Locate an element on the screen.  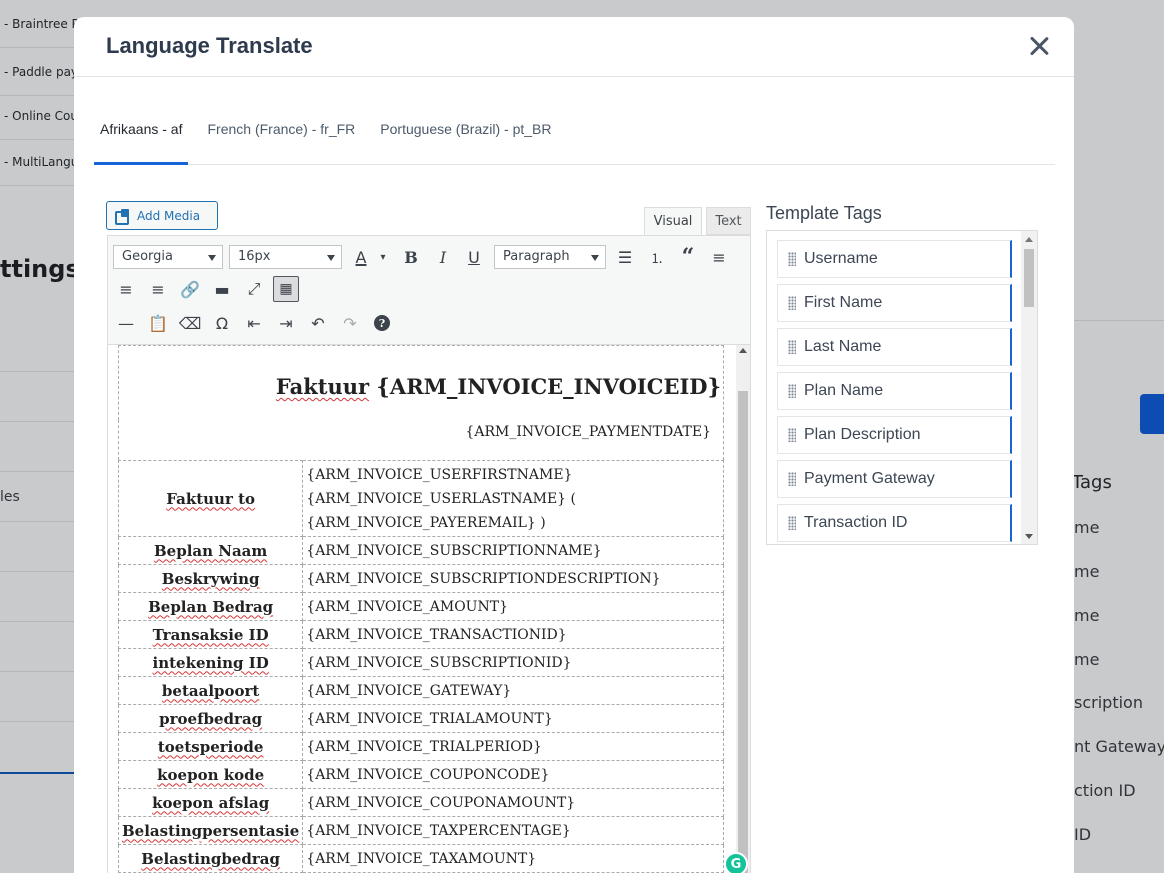
redo-icon: ↷ is located at coordinates (350, 323).